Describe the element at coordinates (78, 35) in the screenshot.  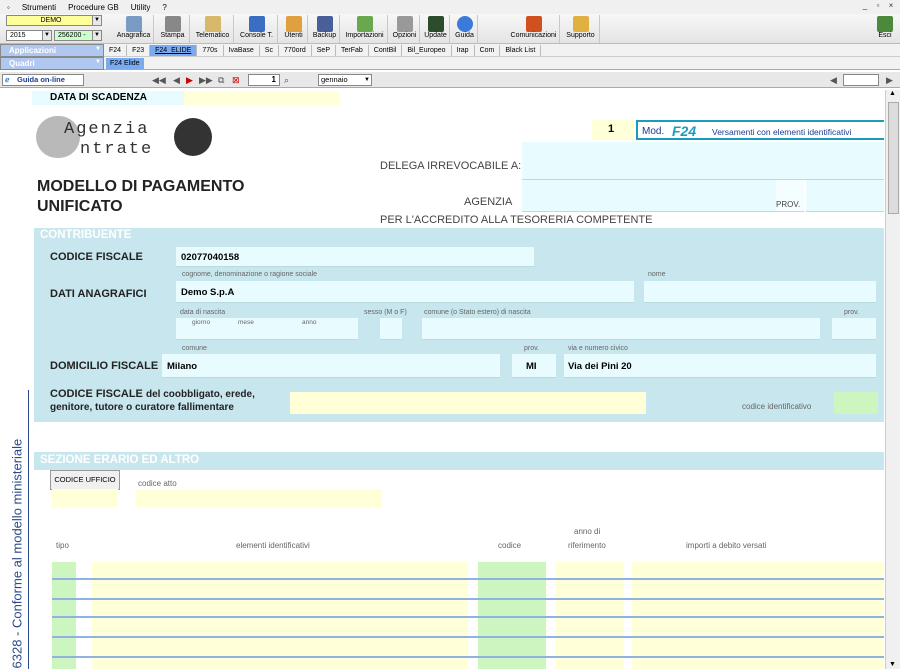
I see `code-select: 256200 - ▼` at that location.